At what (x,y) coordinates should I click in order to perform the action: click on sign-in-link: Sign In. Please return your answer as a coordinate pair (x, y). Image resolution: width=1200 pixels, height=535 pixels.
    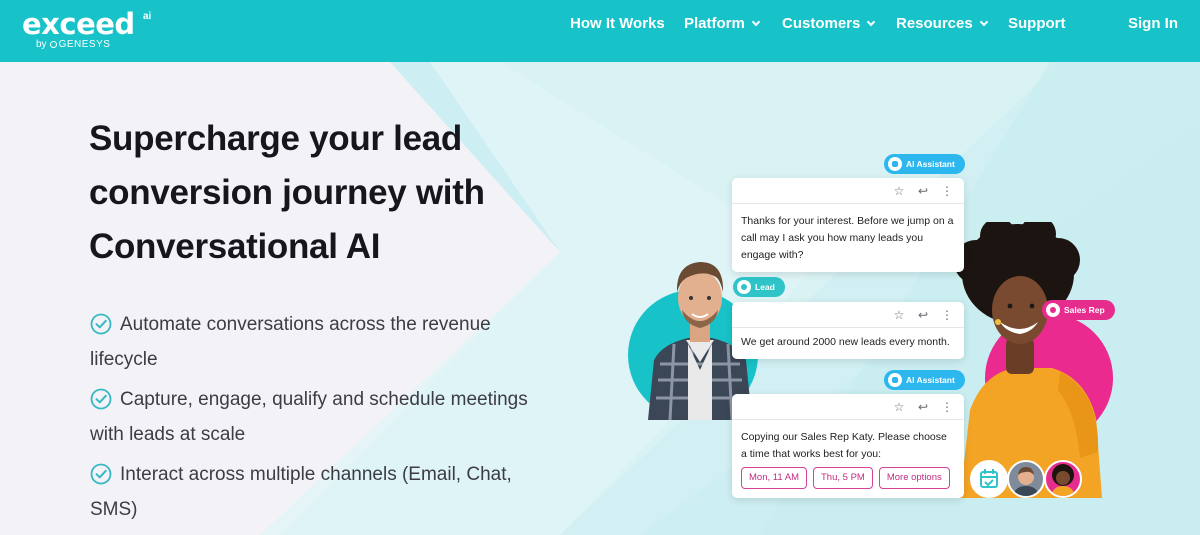
    Looking at the image, I should click on (1153, 24).